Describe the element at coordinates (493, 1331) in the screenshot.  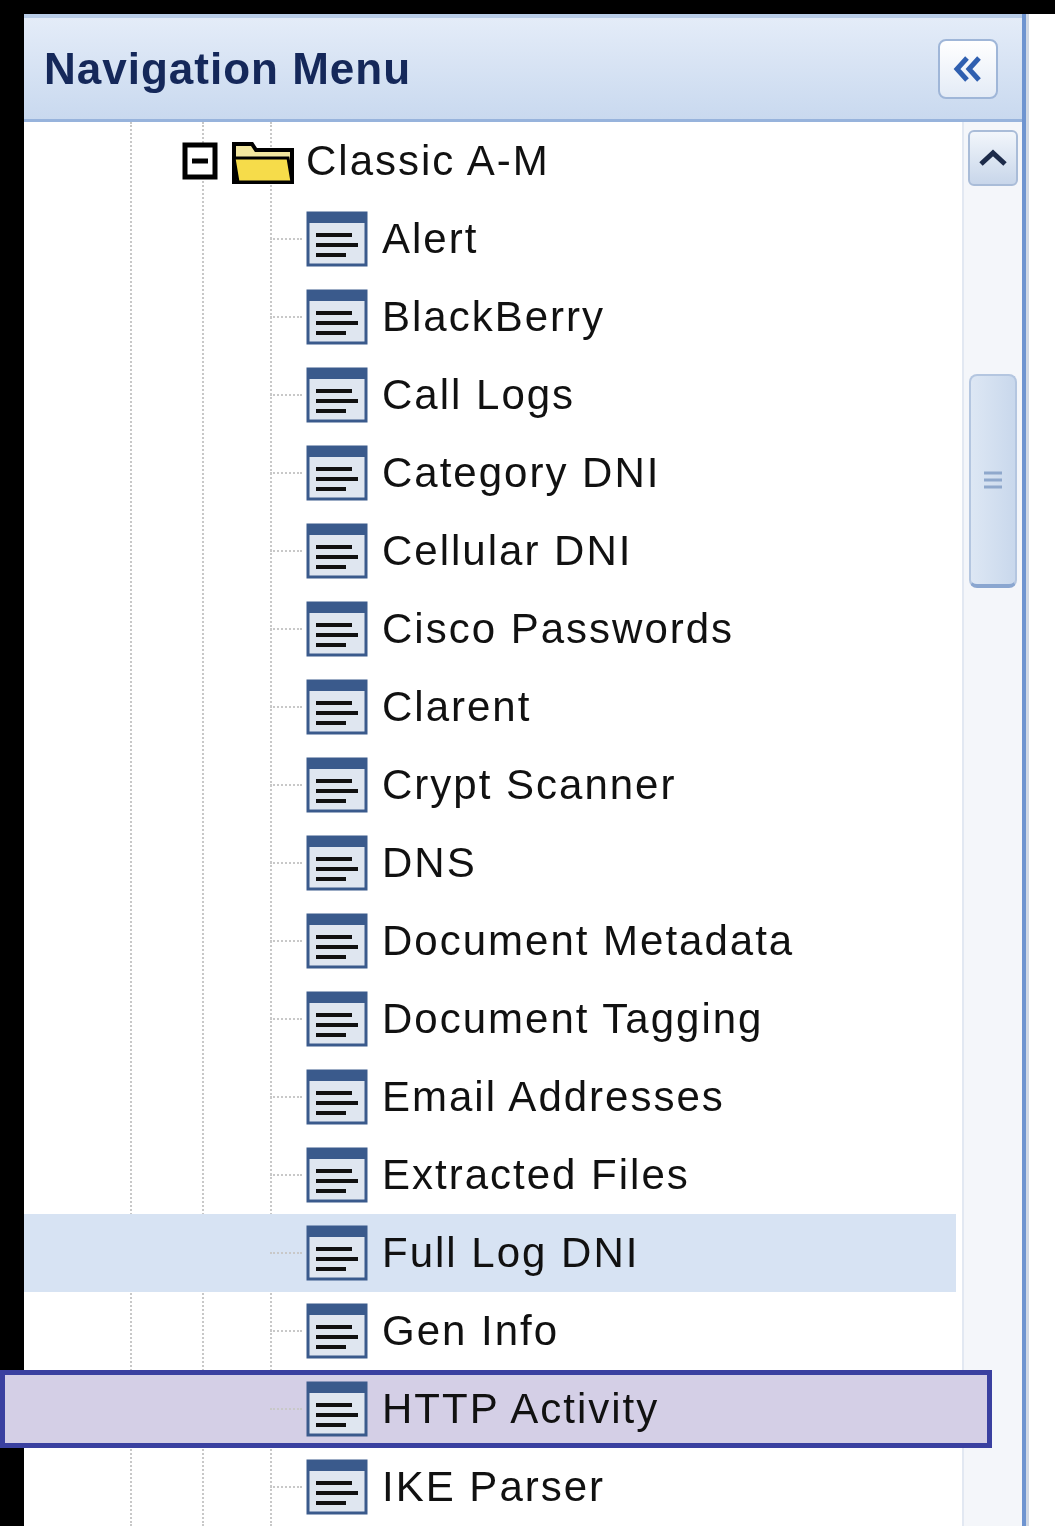
I see `tree-item: Gen Info` at that location.